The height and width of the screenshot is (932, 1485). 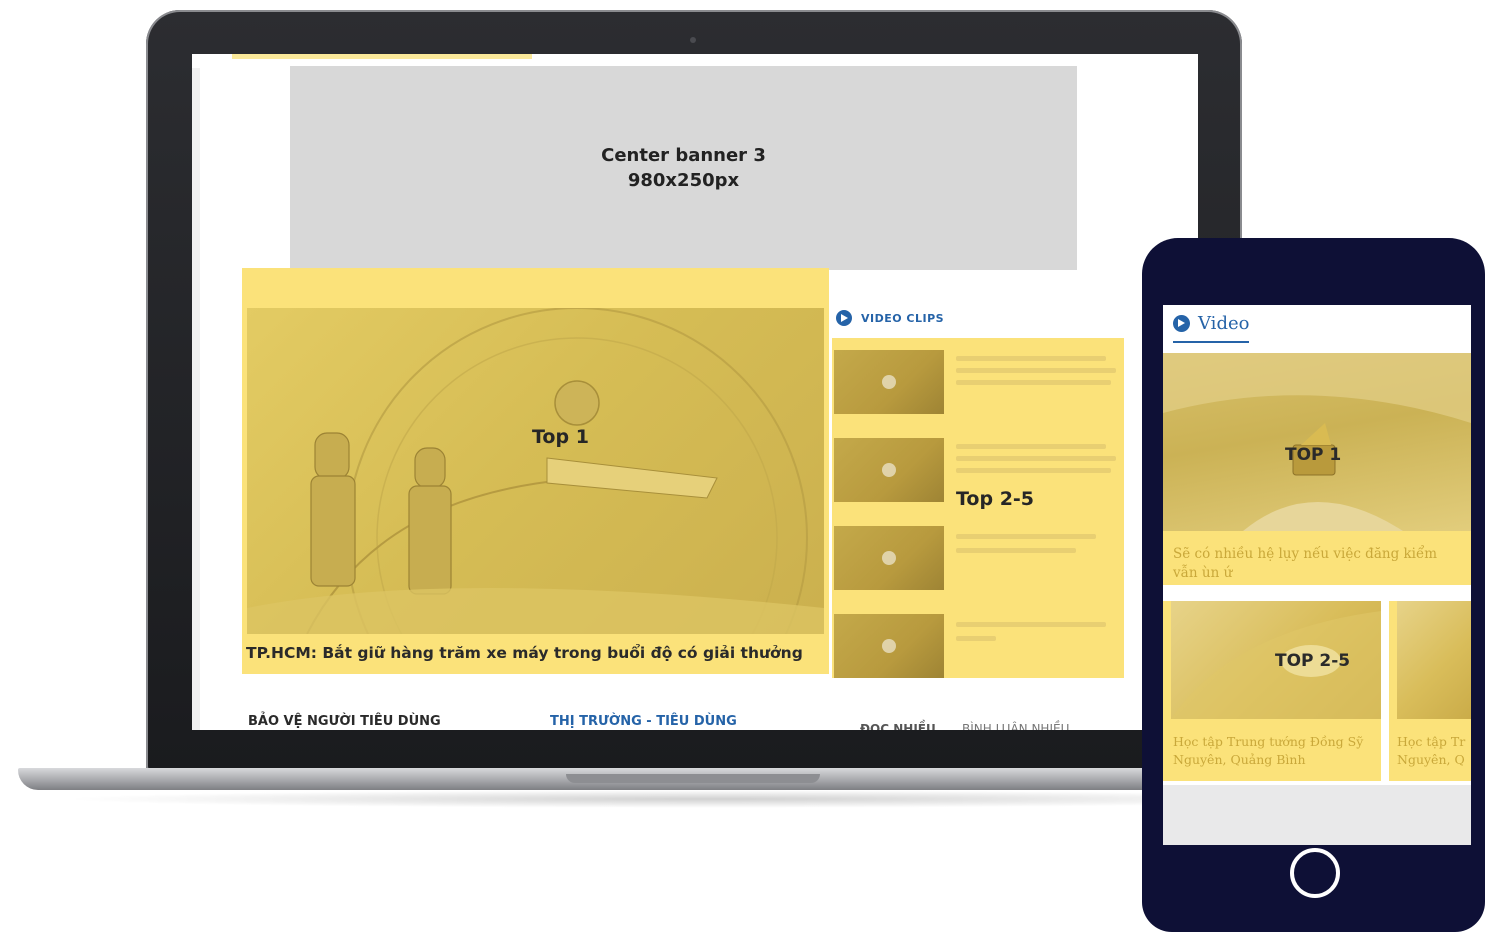 I want to click on phone-bottom-area, so click(x=1317, y=815).